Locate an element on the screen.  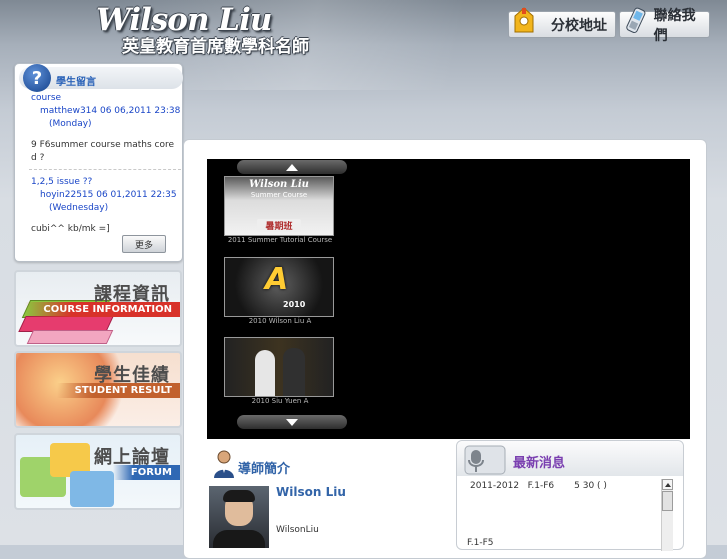
course-information-banner: 課程資訊 COURSE INFORMATION is located at coordinates (98, 308).